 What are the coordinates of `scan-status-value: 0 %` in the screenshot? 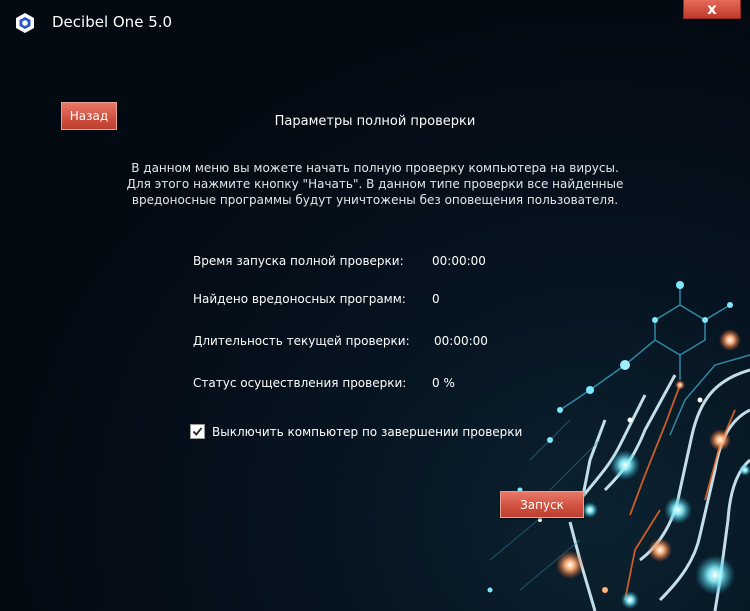 It's located at (443, 383).